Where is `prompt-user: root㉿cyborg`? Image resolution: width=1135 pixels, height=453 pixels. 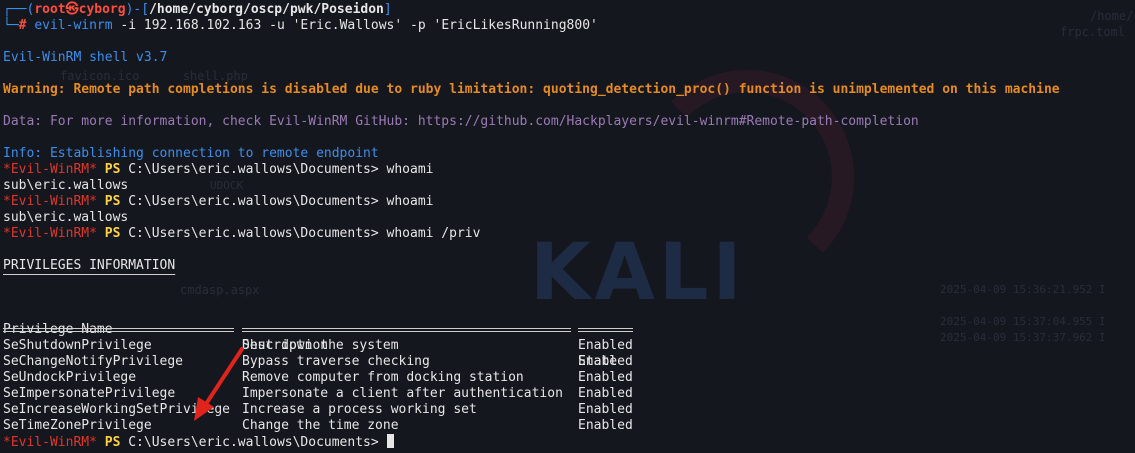
prompt-user: root㉿cyborg is located at coordinates (80, 9).